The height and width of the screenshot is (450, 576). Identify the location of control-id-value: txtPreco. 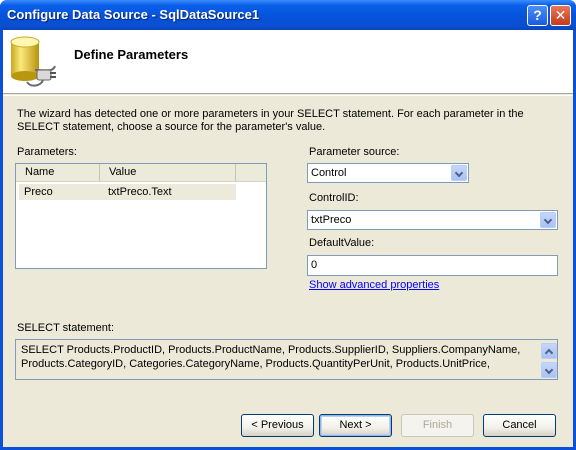
(331, 220).